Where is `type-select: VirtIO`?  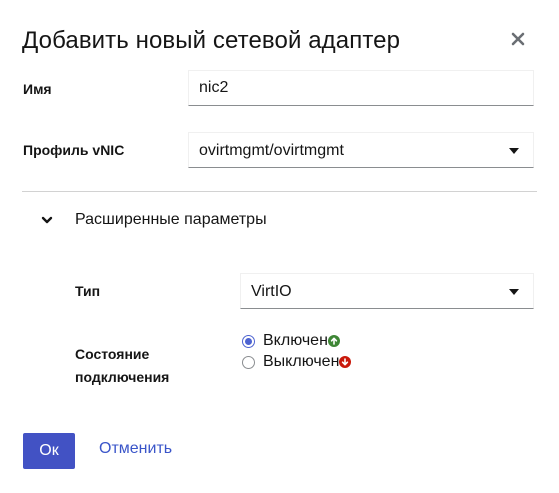
type-select: VirtIO is located at coordinates (387, 291).